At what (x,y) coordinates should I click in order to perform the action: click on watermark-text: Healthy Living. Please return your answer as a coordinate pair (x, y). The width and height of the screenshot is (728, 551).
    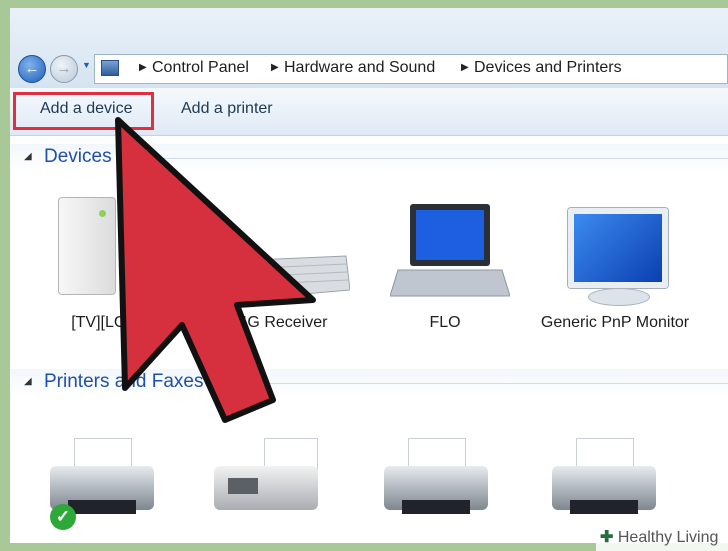
    Looking at the image, I should click on (668, 537).